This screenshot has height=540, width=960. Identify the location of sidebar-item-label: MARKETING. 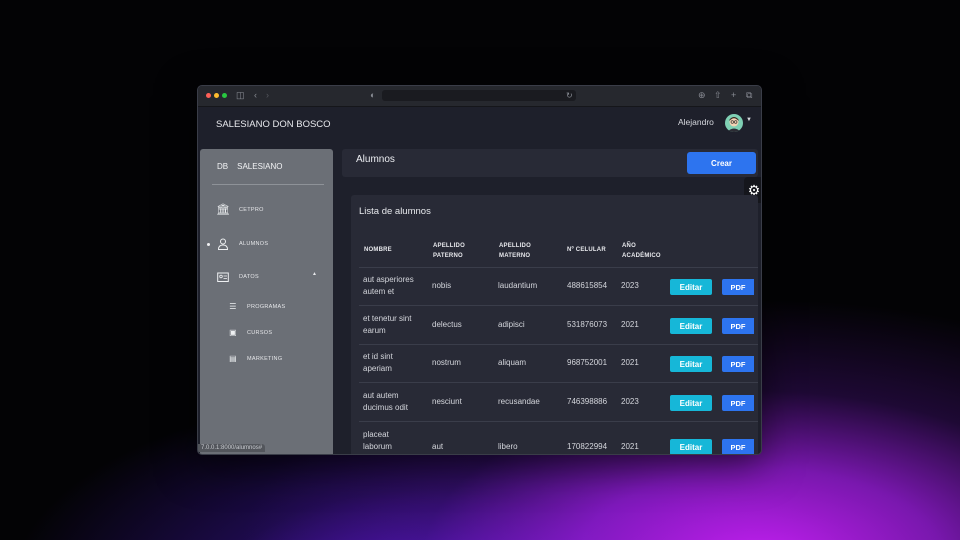
(265, 359).